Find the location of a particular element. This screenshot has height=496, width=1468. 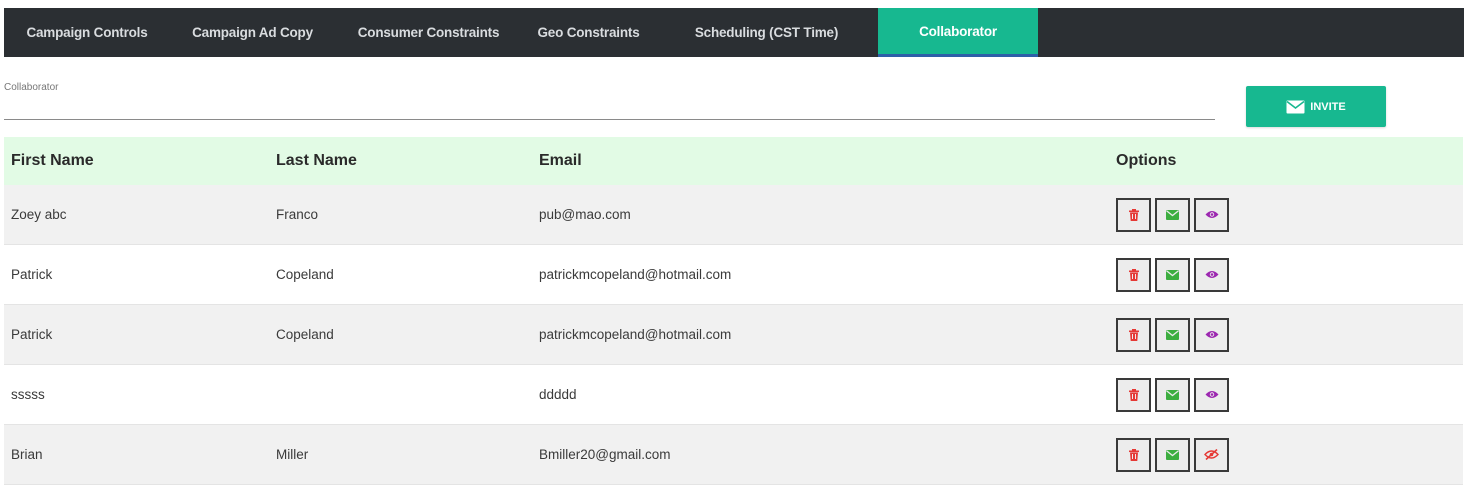

collaborator-field: Collaborator is located at coordinates (609, 100).